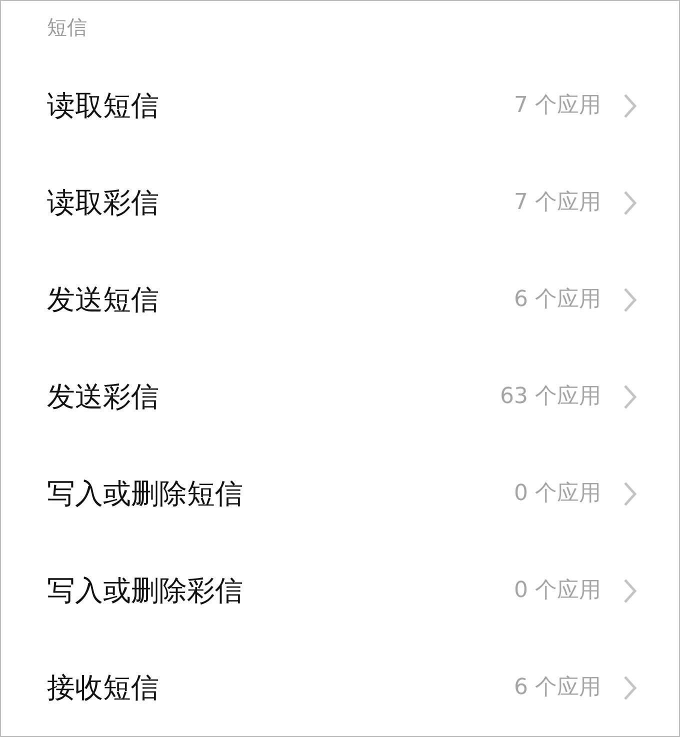 The image size is (680, 737). I want to click on permission-label: 发送彩信, so click(103, 396).